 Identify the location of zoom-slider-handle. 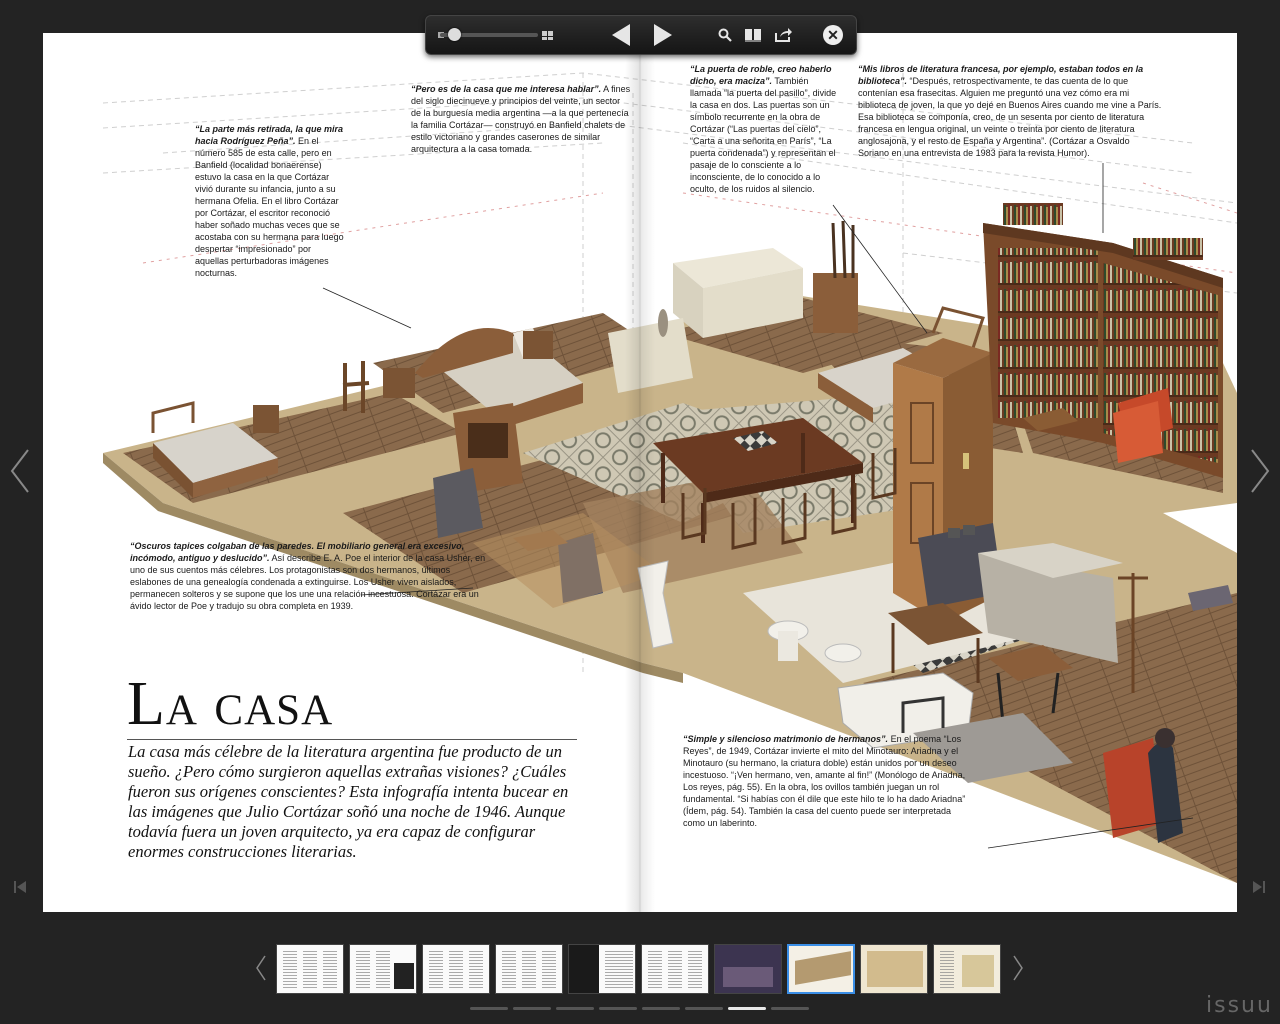
(454, 34).